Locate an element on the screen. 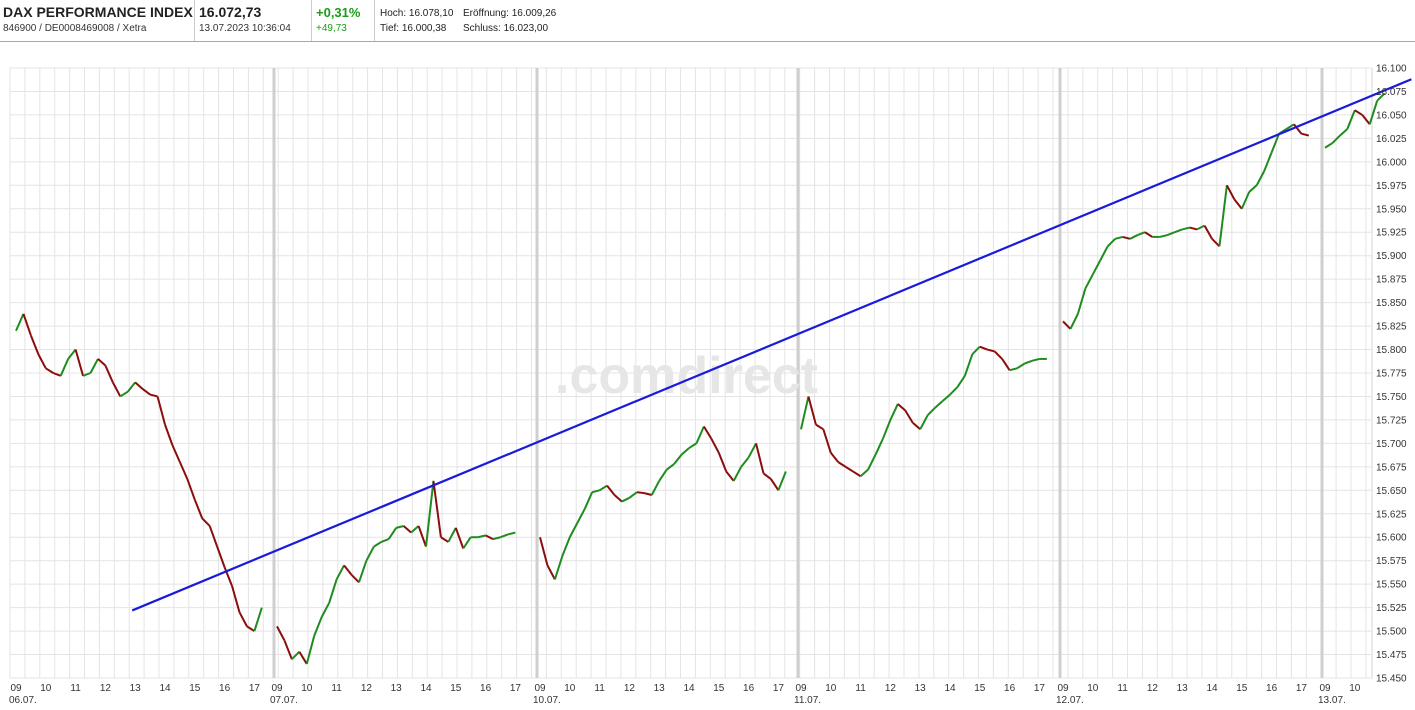 The image size is (1415, 710). y-tick-label: 15.450 is located at coordinates (1391, 679).